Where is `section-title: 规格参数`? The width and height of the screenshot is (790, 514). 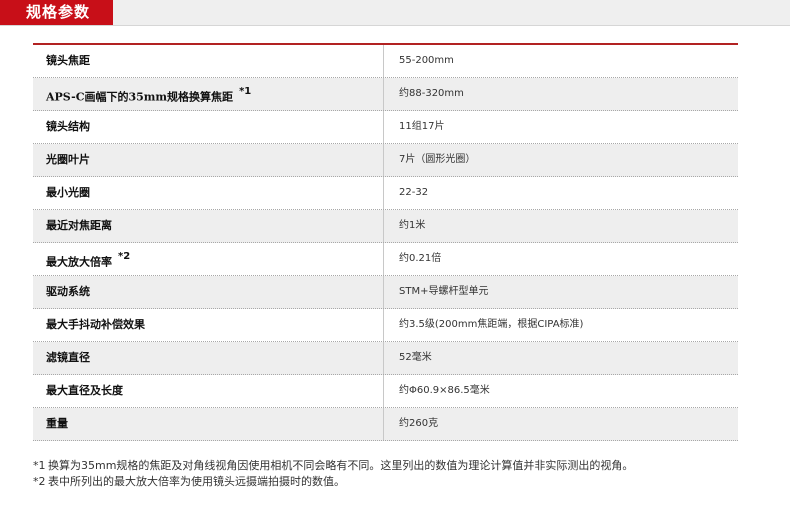
section-title: 规格参数 is located at coordinates (56, 12).